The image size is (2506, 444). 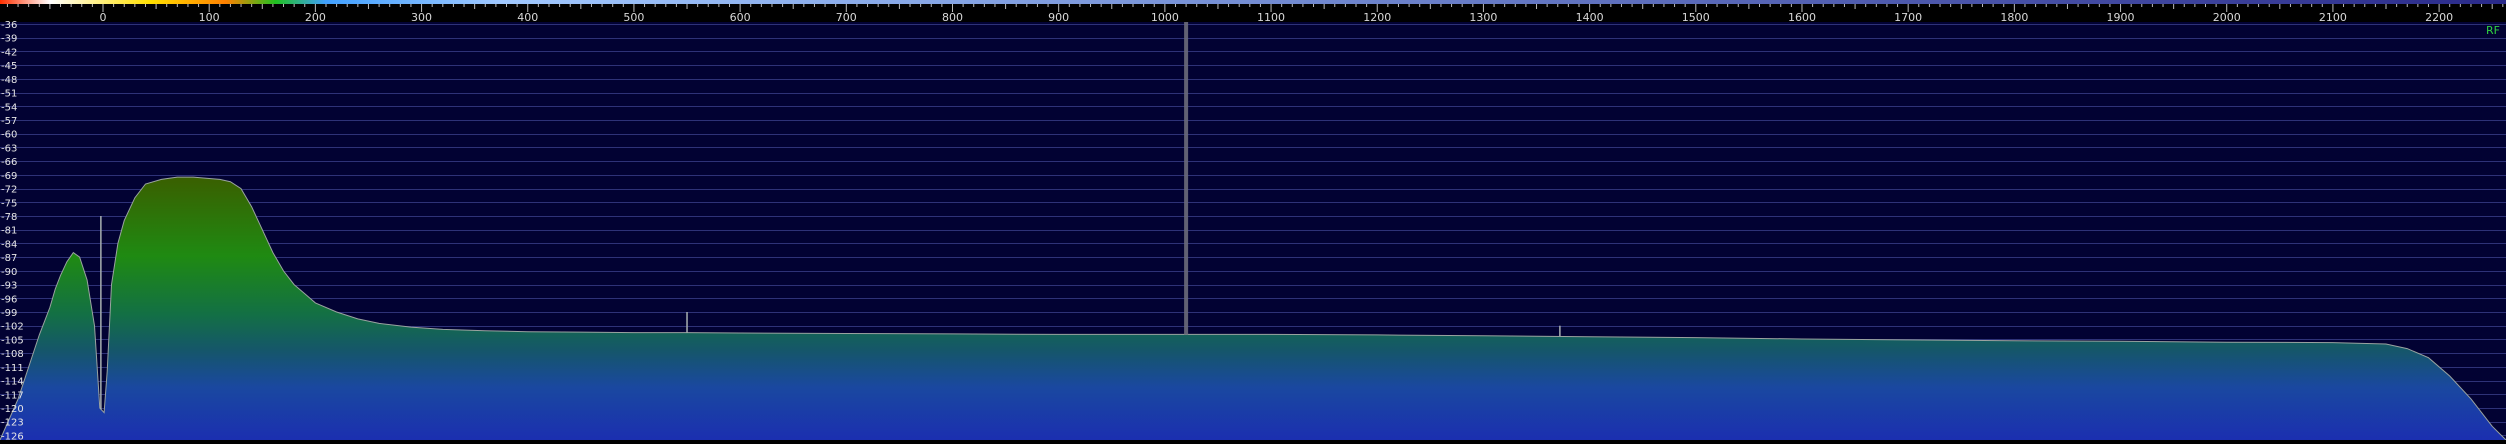 I want to click on frequency-tick-label: 1100, so click(x=1271, y=17).